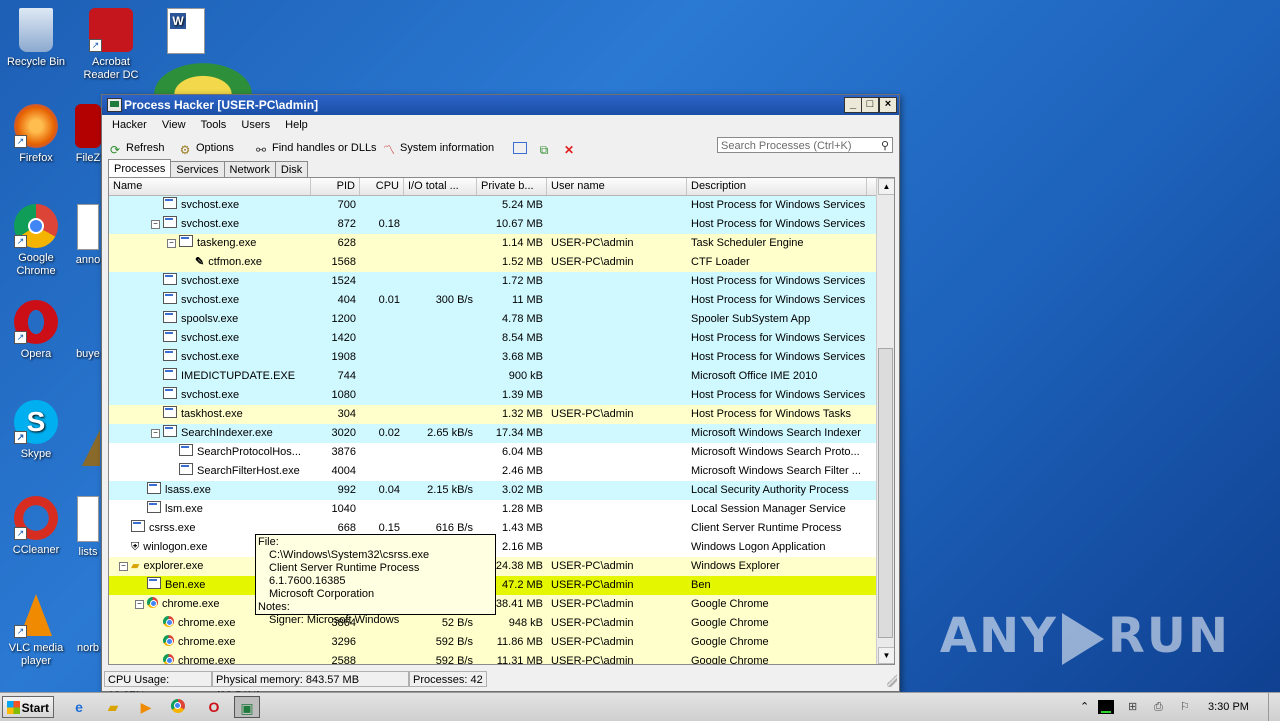  I want to click on taskbar-process-hacker: ▣, so click(247, 707).